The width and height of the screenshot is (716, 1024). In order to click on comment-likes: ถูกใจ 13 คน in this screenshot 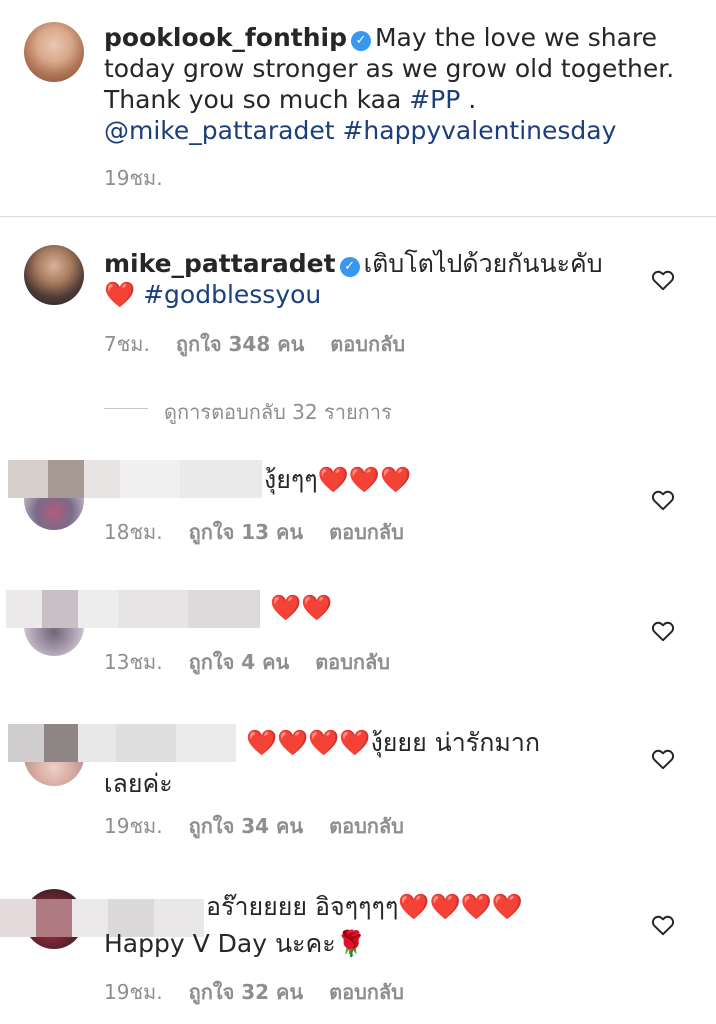, I will do `click(246, 532)`.